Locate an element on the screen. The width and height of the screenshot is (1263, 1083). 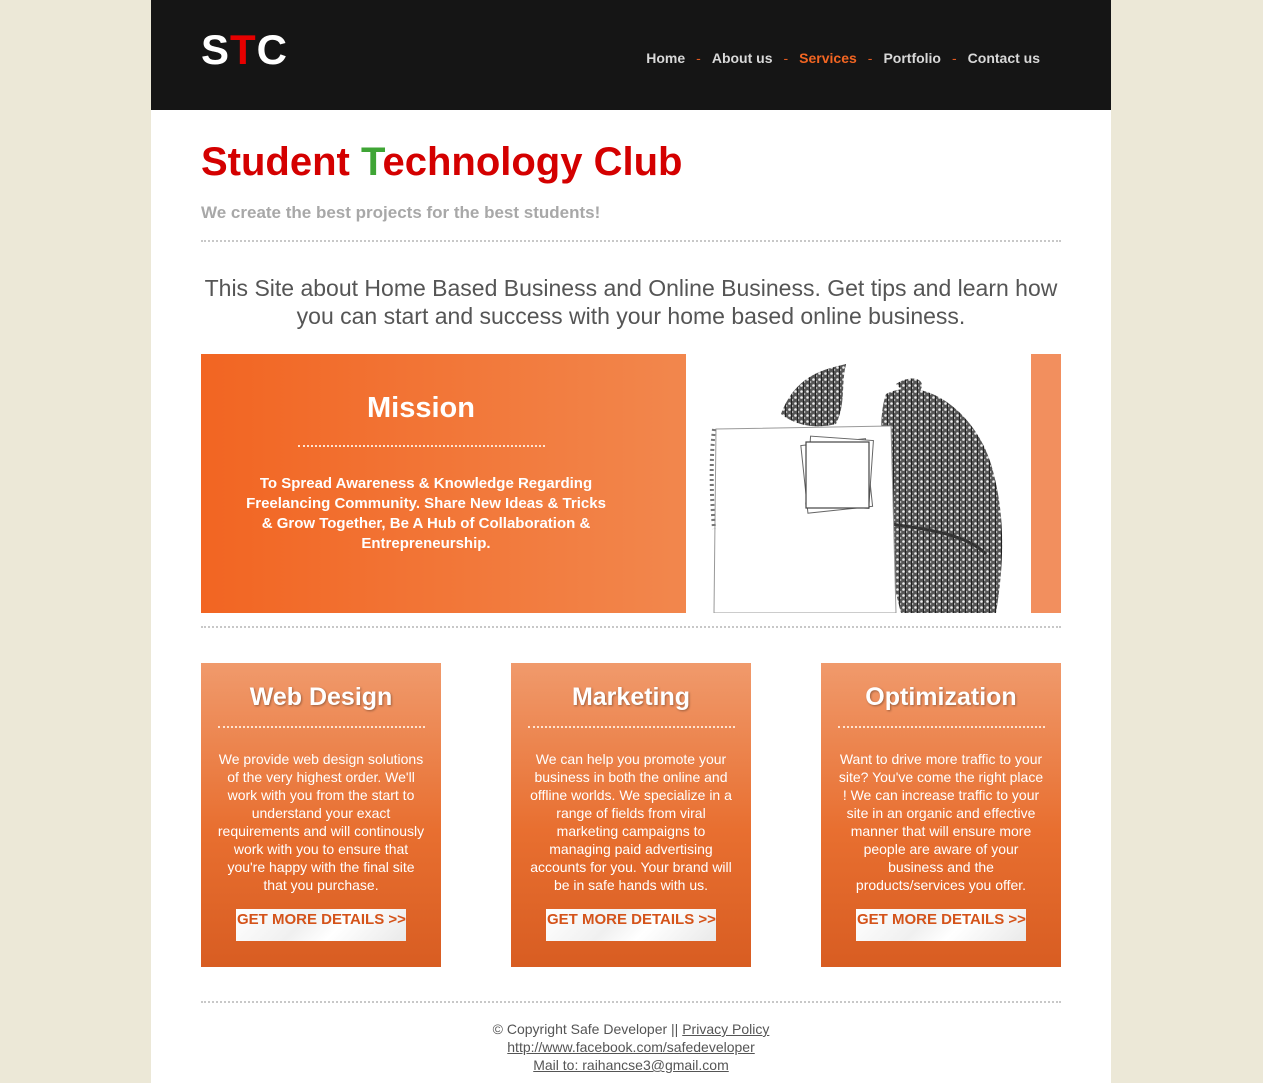
mission-divider is located at coordinates (421, 446).